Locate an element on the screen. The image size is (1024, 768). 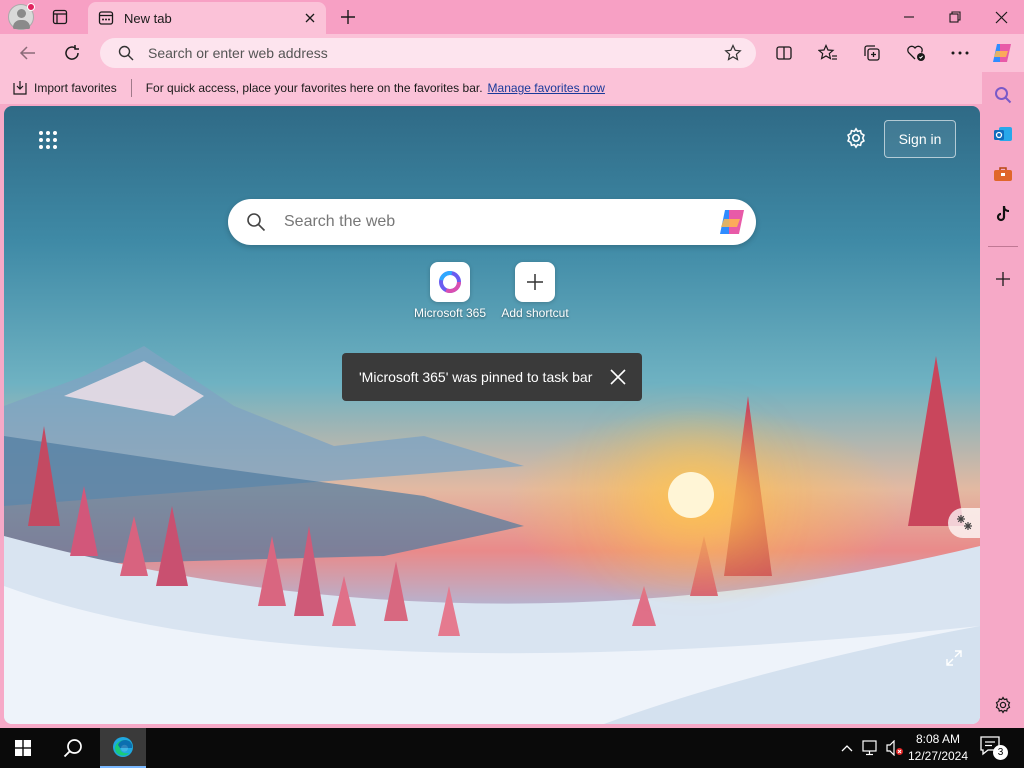
sidebar-divider is located at coordinates (1003, 246).